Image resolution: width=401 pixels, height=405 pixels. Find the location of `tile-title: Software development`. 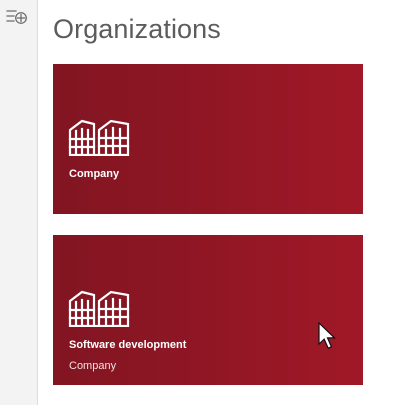

tile-title: Software development is located at coordinates (128, 345).